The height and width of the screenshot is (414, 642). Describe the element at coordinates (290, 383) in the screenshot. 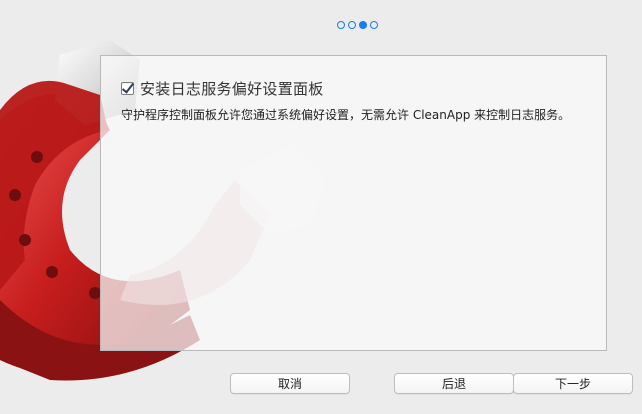

I see `cancel-button: 取消` at that location.